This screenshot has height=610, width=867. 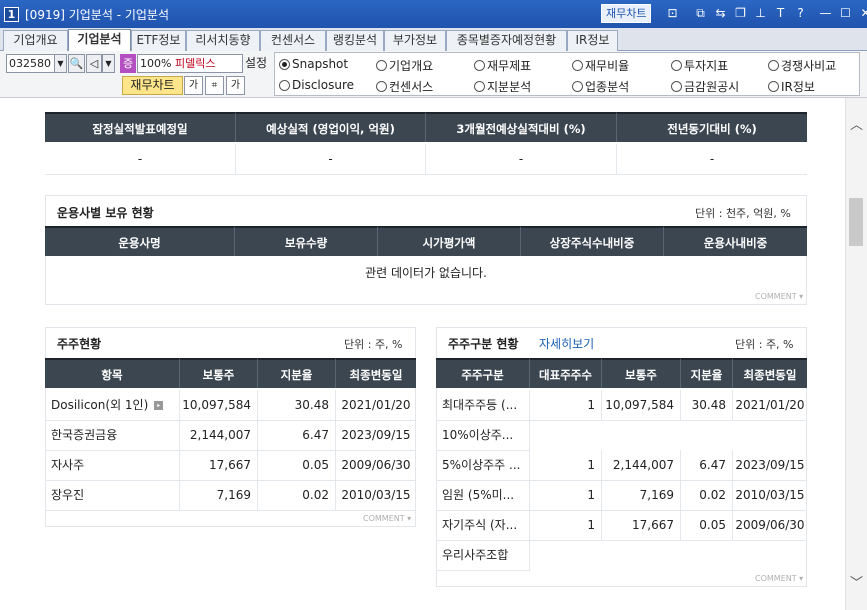 What do you see at coordinates (502, 65) in the screenshot?
I see `radio-financial-statements: 재무제표` at bounding box center [502, 65].